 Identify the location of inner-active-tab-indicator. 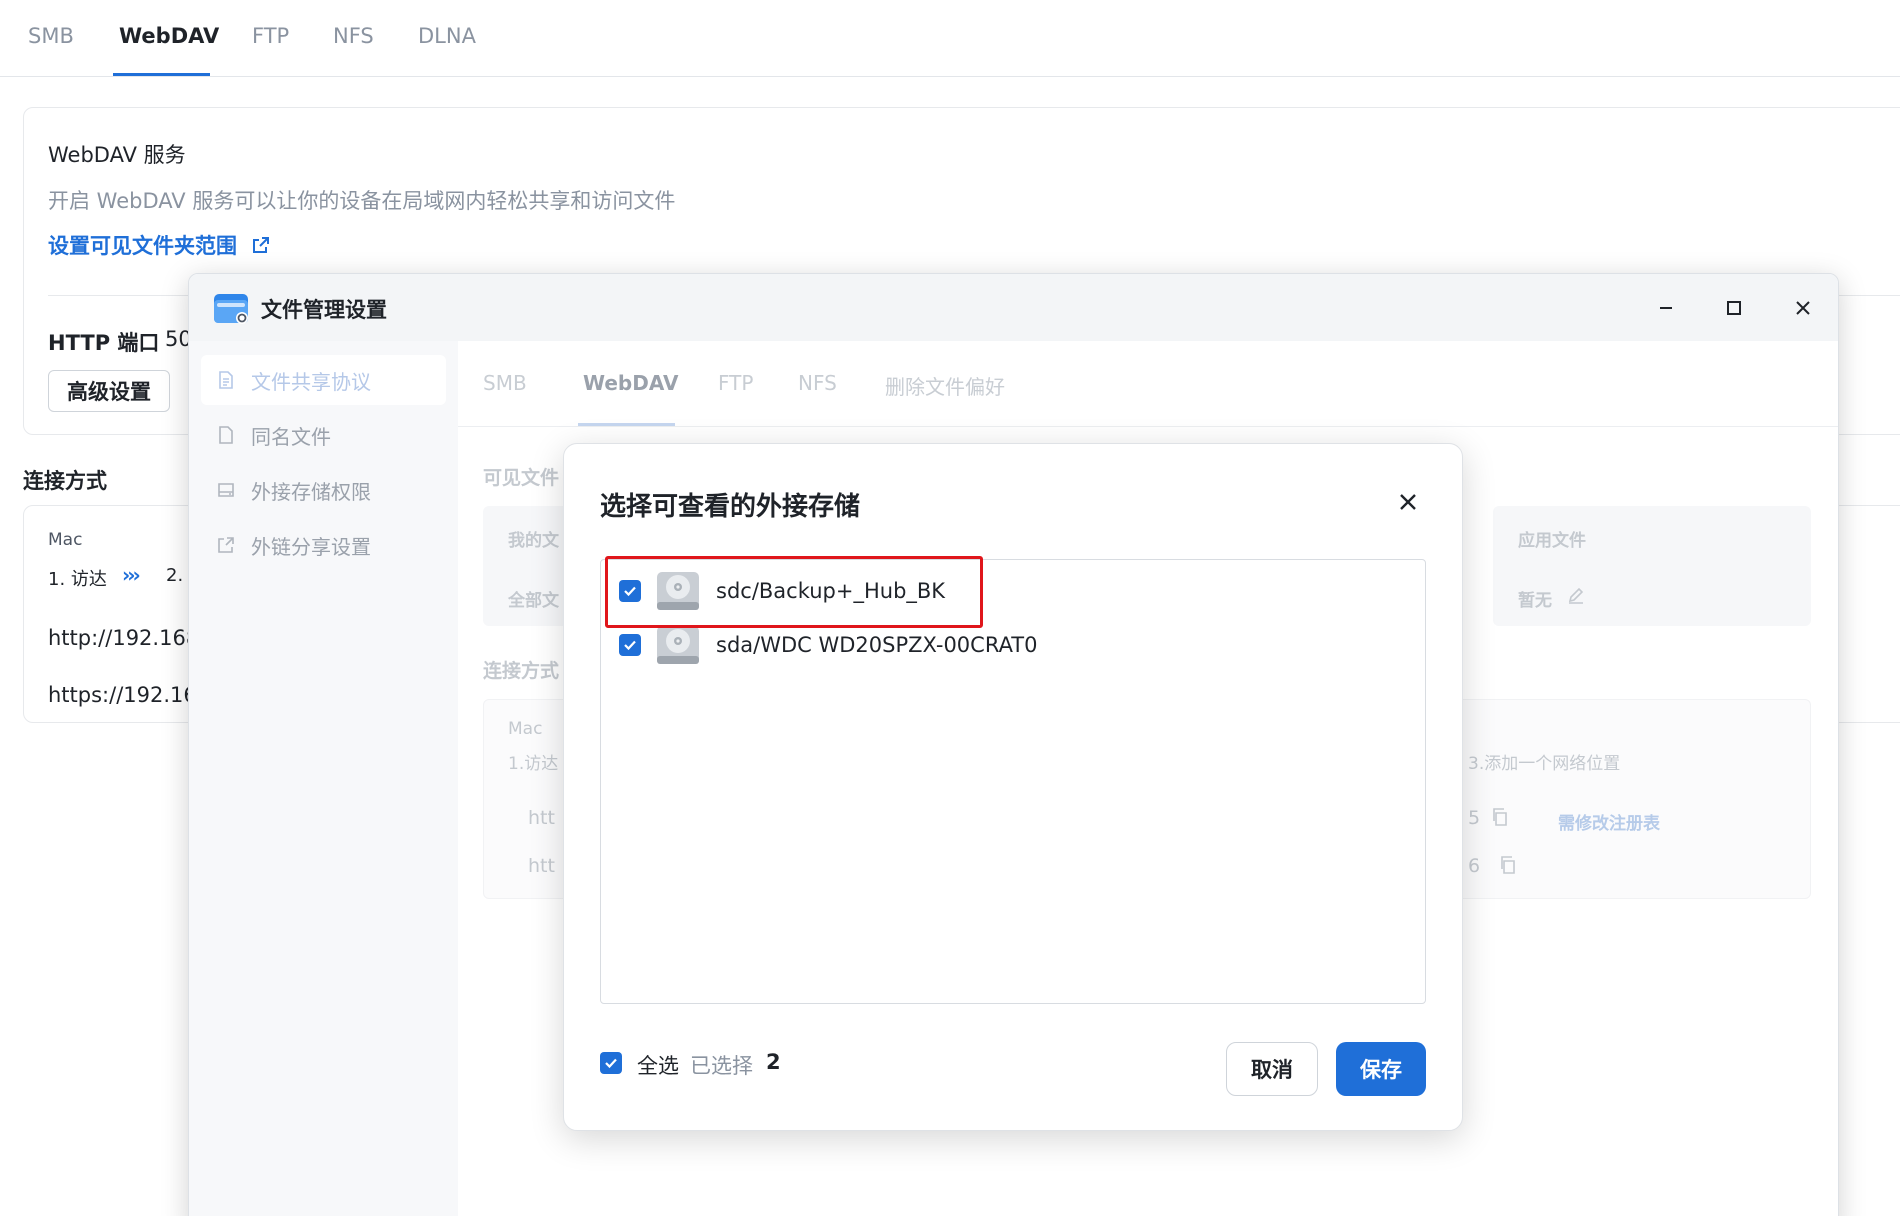
(626, 424).